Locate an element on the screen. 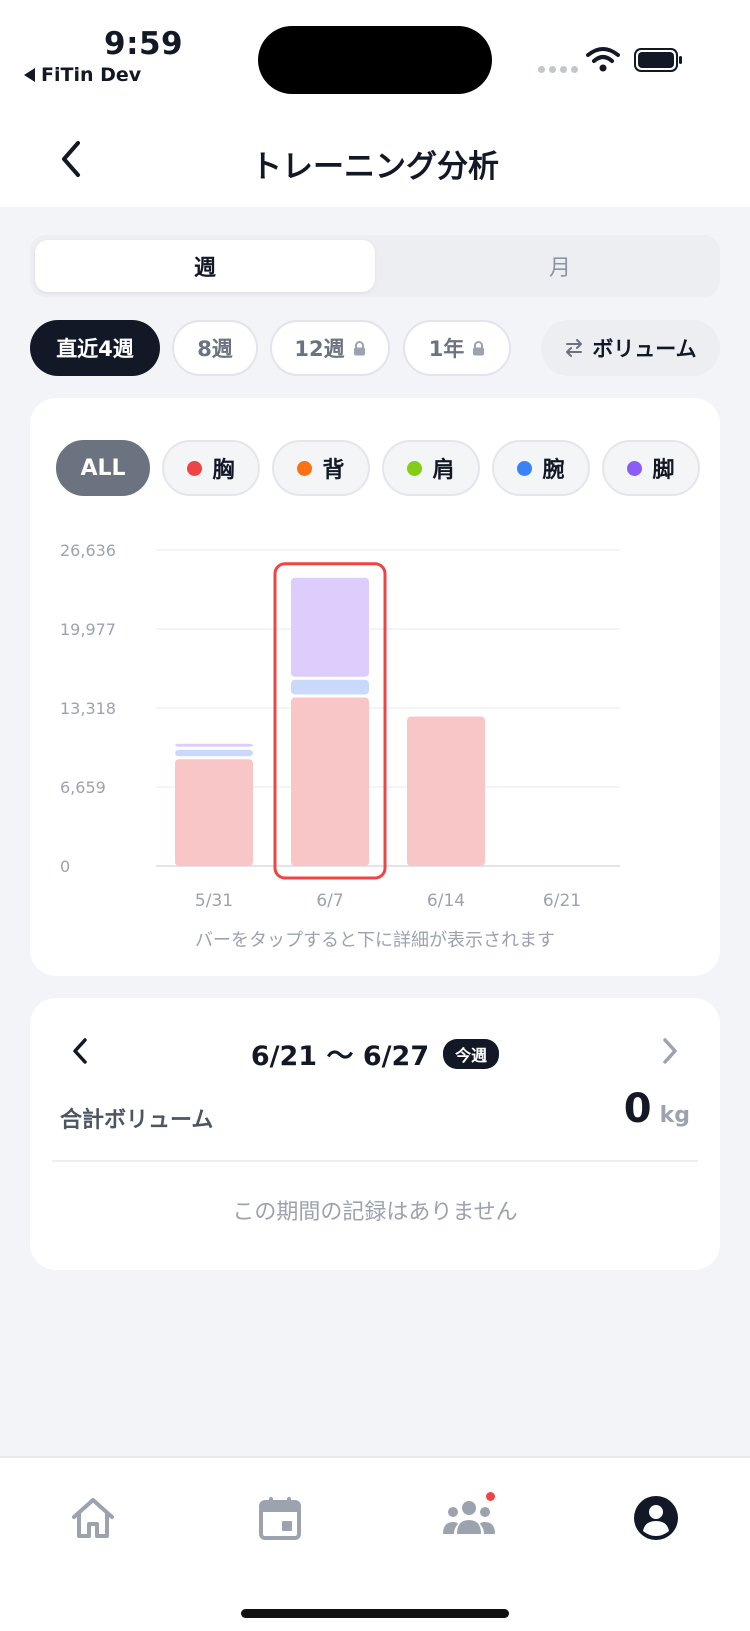  status-bar: 9:59 FiTin Dev is located at coordinates (375, 57).